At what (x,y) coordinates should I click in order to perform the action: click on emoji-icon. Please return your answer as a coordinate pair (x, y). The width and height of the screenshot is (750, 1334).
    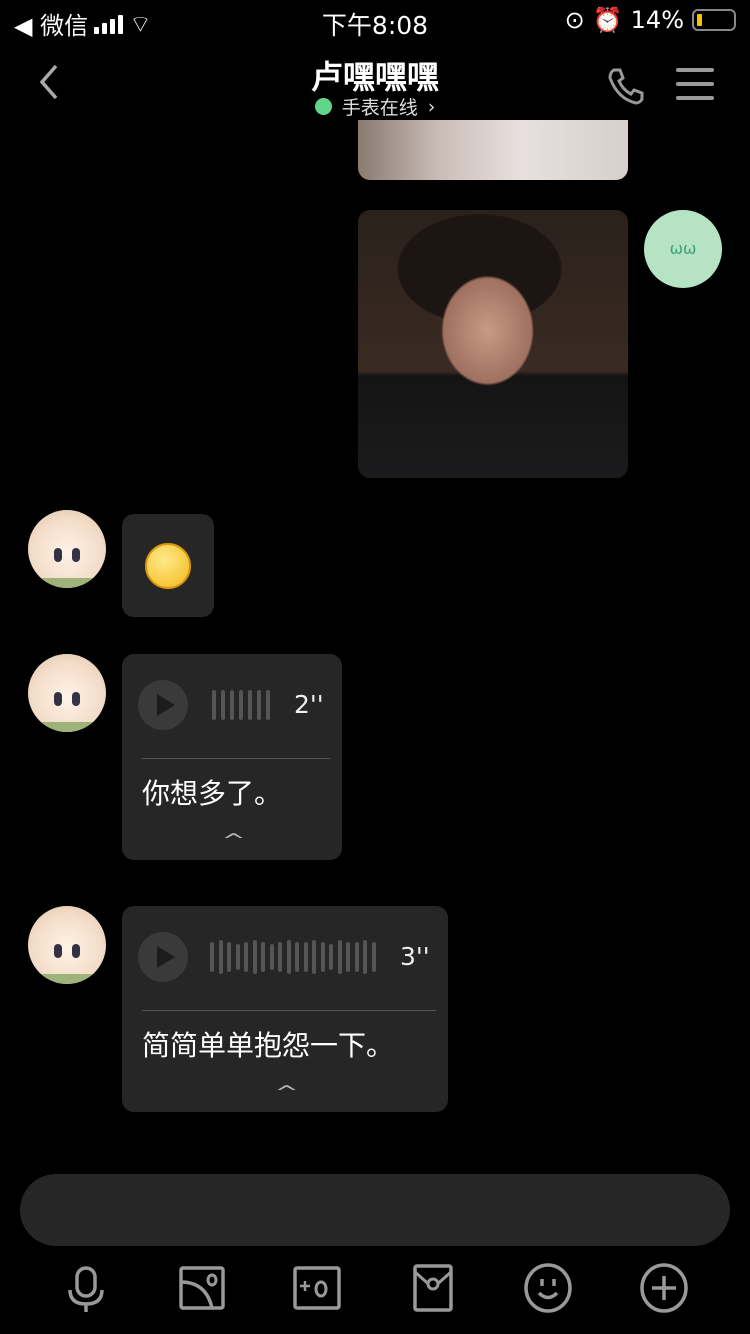
    Looking at the image, I should click on (548, 1288).